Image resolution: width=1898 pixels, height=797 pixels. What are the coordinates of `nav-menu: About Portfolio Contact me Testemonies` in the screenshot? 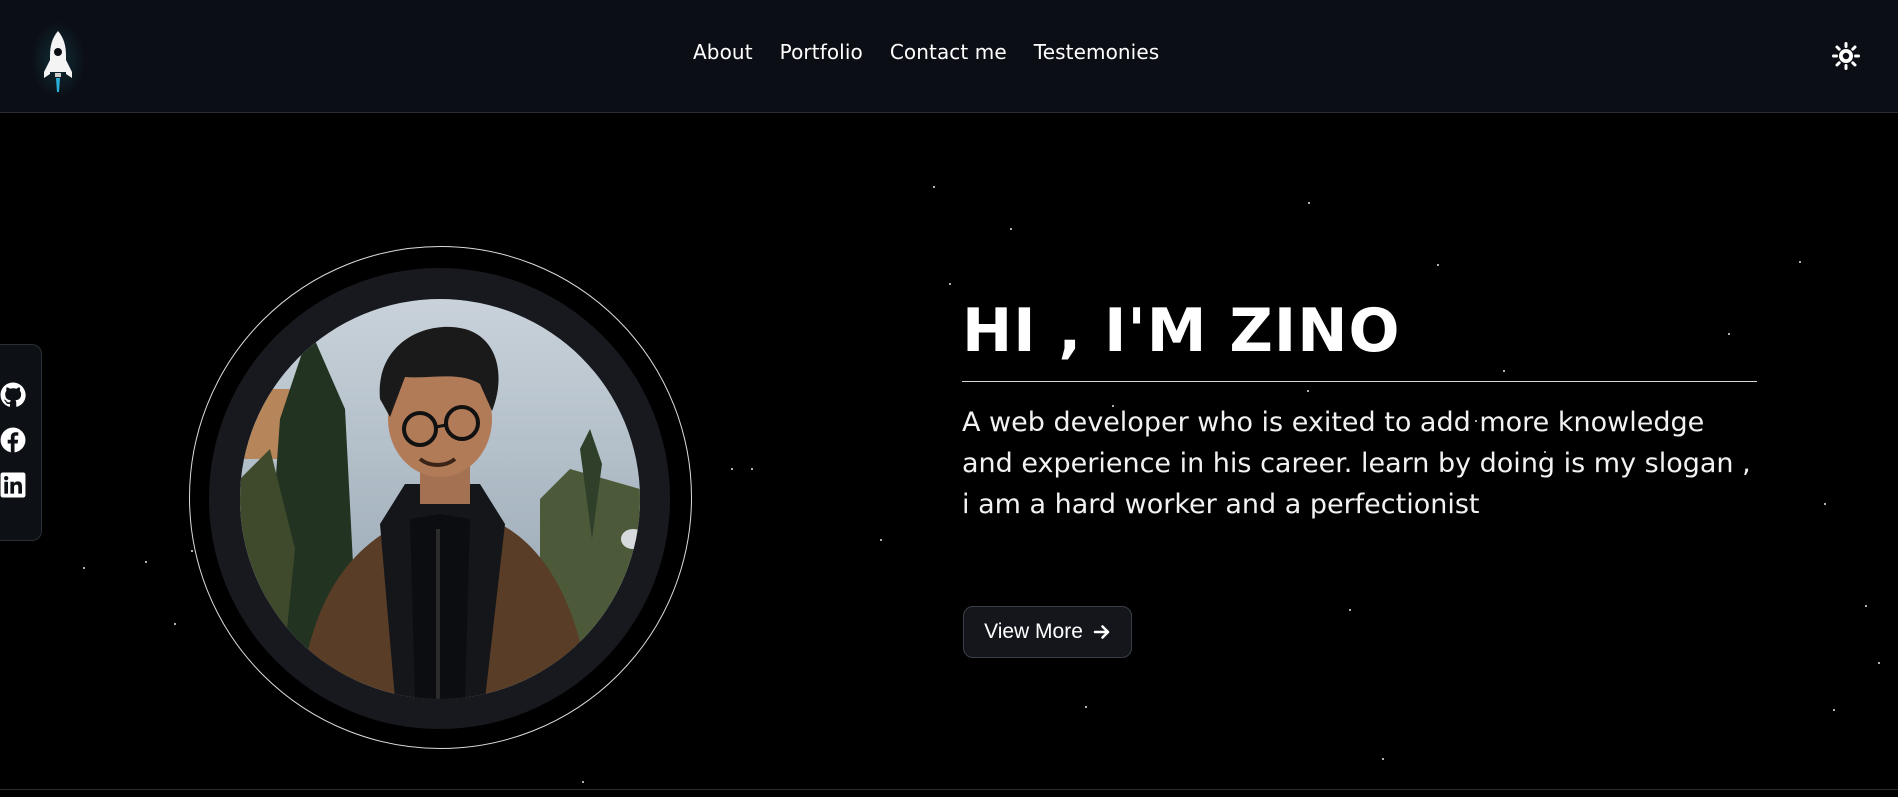 It's located at (926, 52).